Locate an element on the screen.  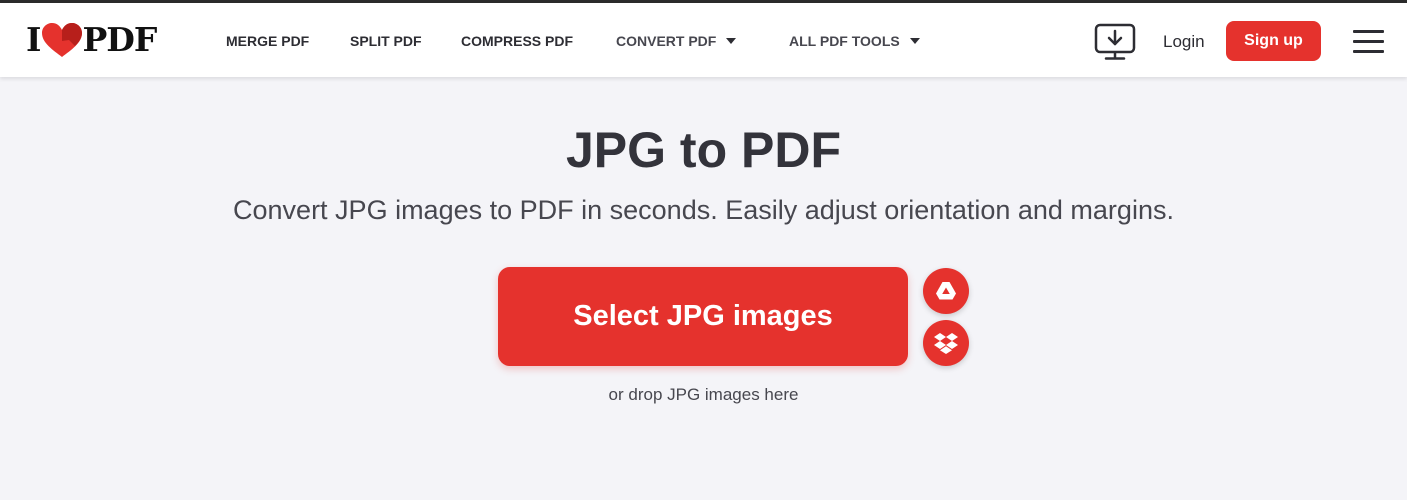
nav-convert-pdf: CONVERT PDF is located at coordinates (676, 41).